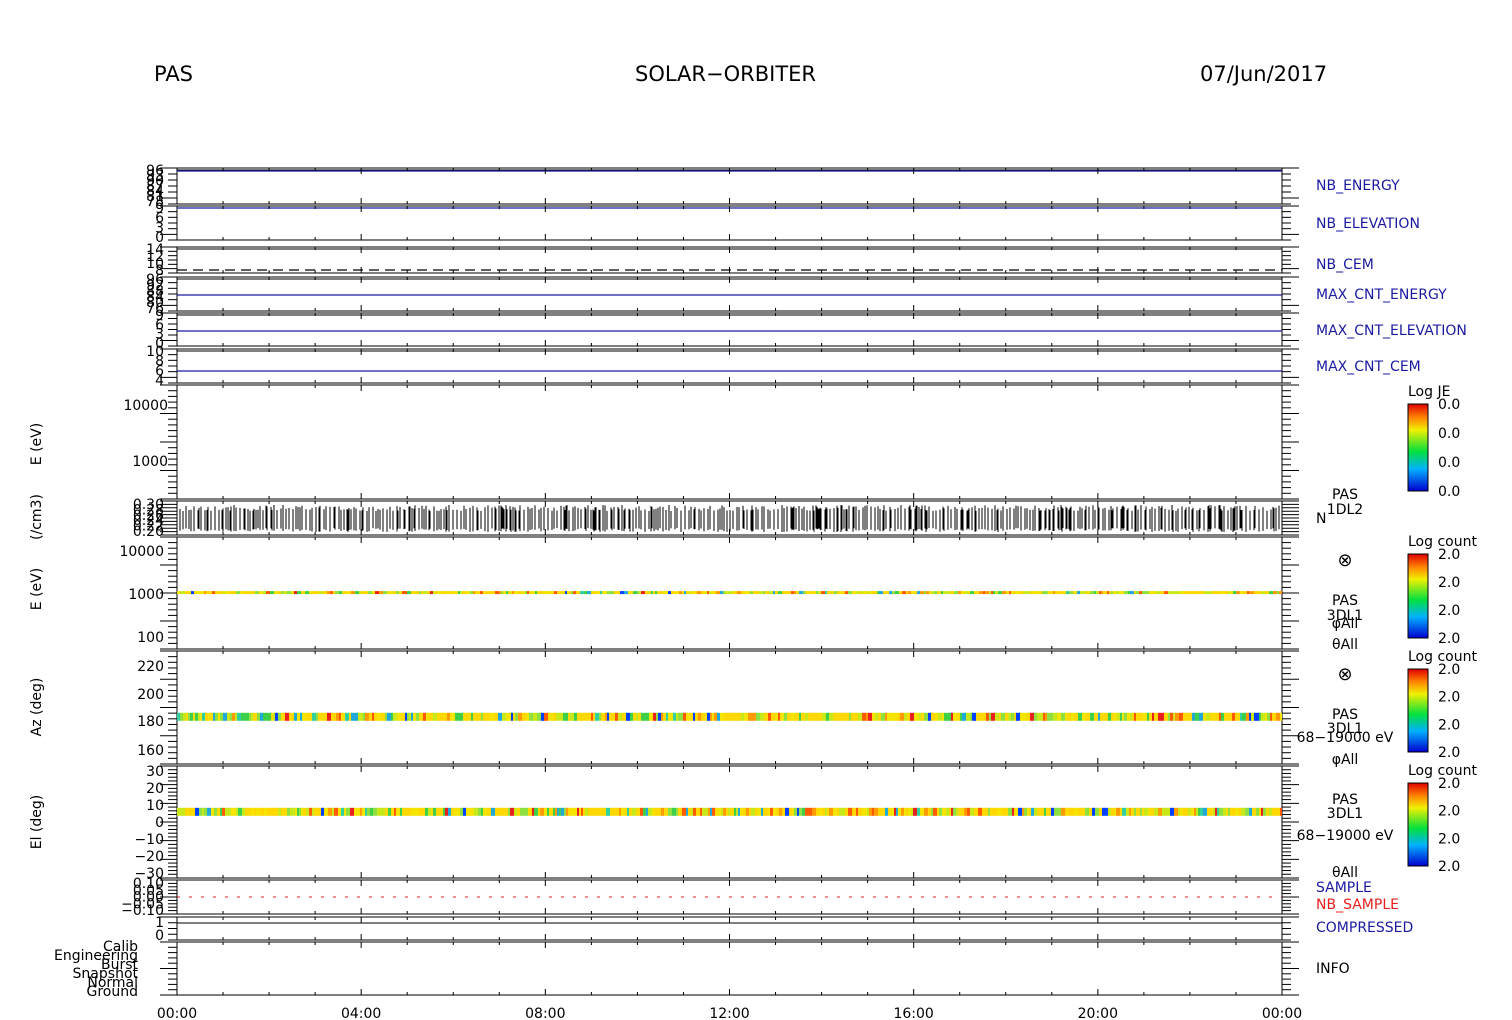 This screenshot has height=1020, width=1512. What do you see at coordinates (37, 822) in the screenshot?
I see `pas-3dl1-elevation-ylabel: El (deg)` at bounding box center [37, 822].